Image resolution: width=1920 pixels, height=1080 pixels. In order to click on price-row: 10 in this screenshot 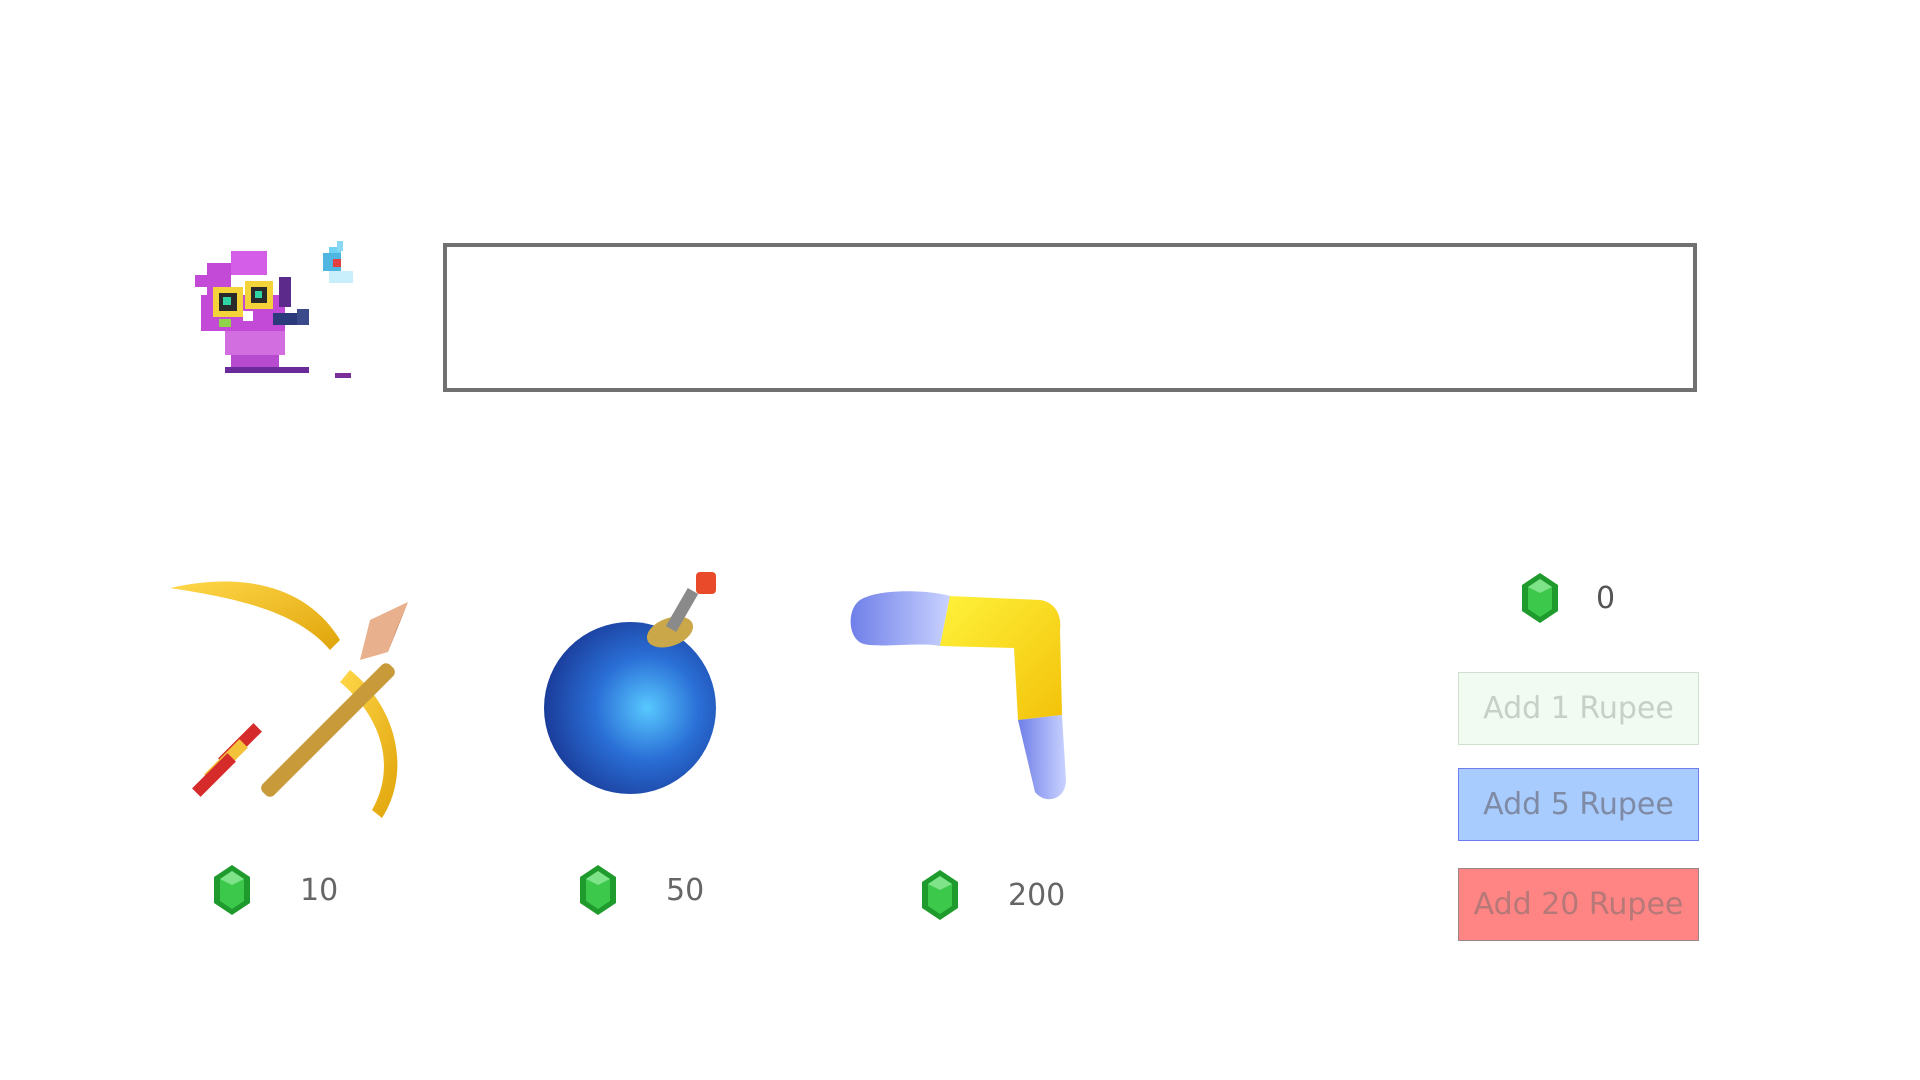, I will do `click(276, 890)`.